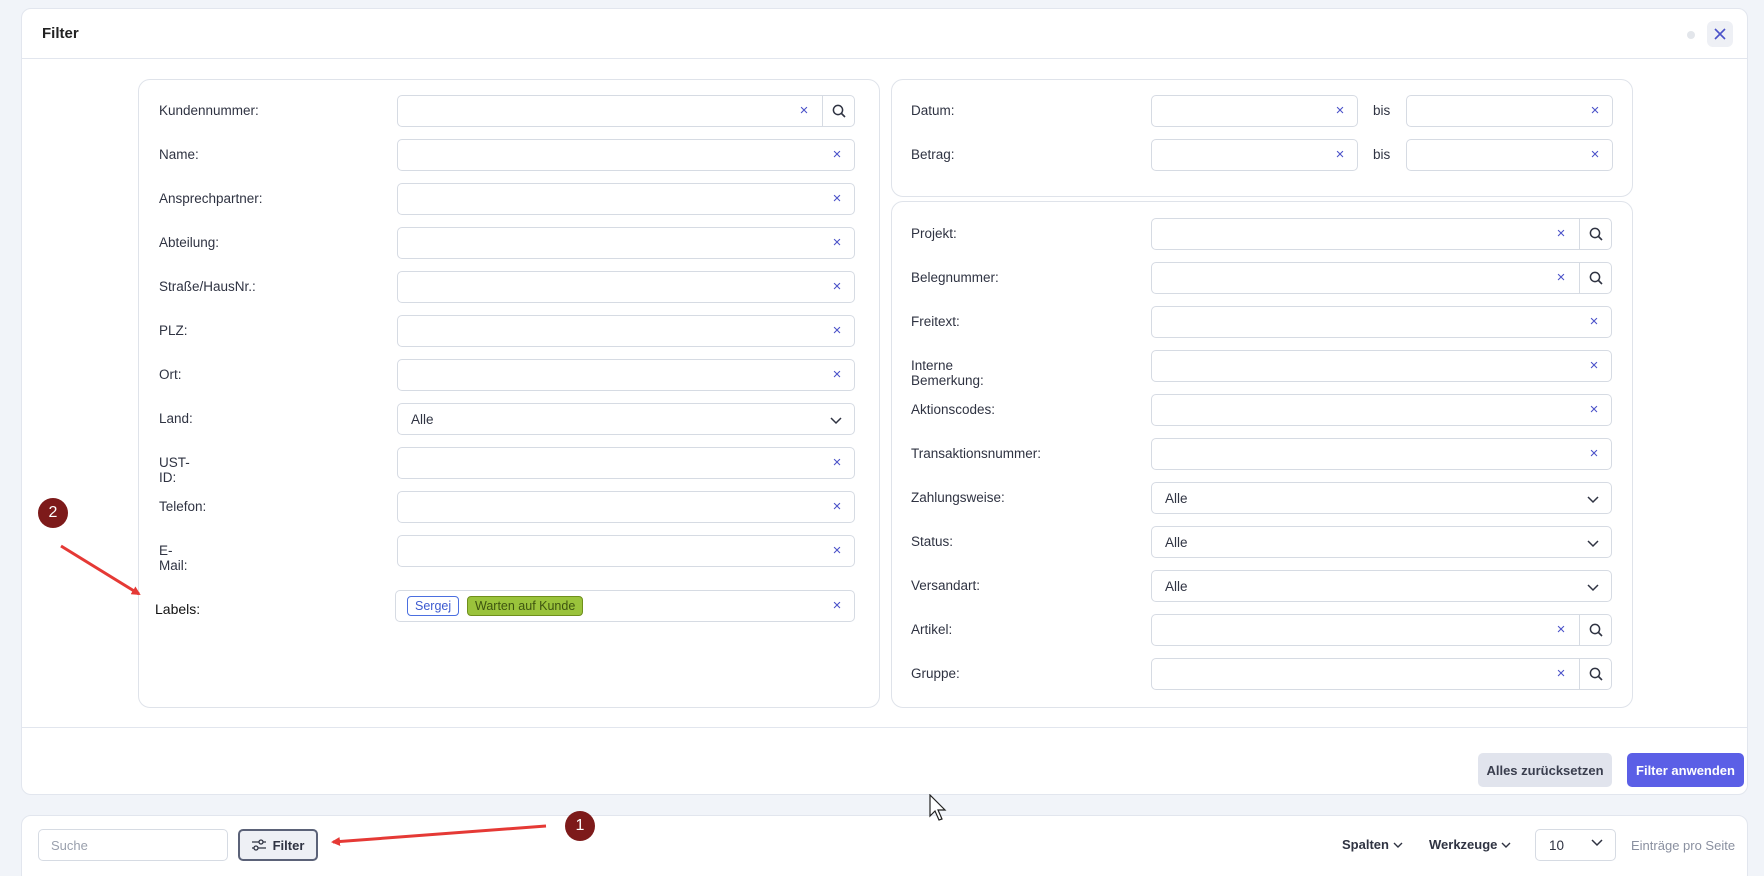  Describe the element at coordinates (1381, 366) in the screenshot. I see `interne-bemerkung-field: ×` at that location.